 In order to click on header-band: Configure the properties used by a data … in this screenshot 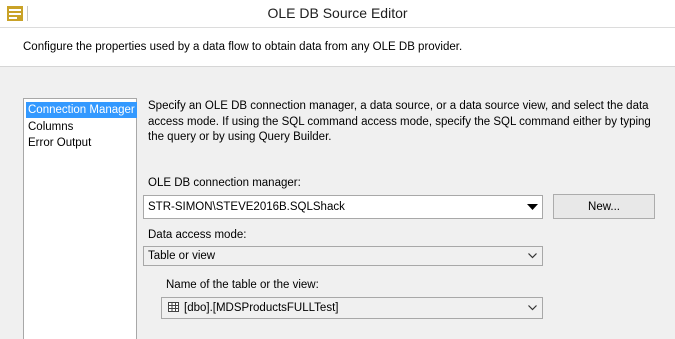, I will do `click(337, 47)`.